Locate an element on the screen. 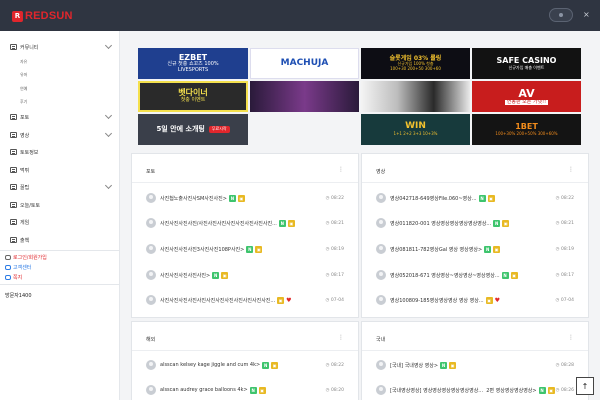 This screenshot has width=600, height=400. sidebar-item-video: 영상 is located at coordinates (60, 135).